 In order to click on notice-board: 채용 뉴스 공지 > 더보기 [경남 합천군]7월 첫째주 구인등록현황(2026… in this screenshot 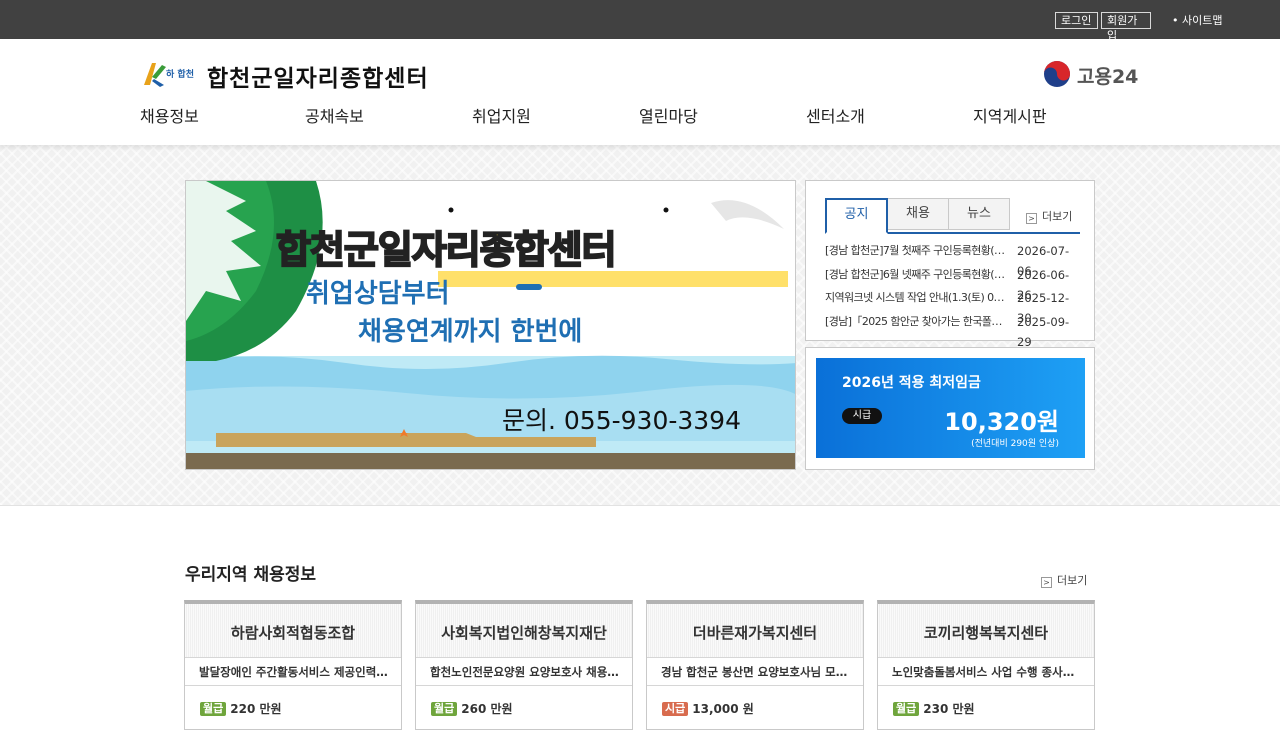, I will do `click(950, 264)`.